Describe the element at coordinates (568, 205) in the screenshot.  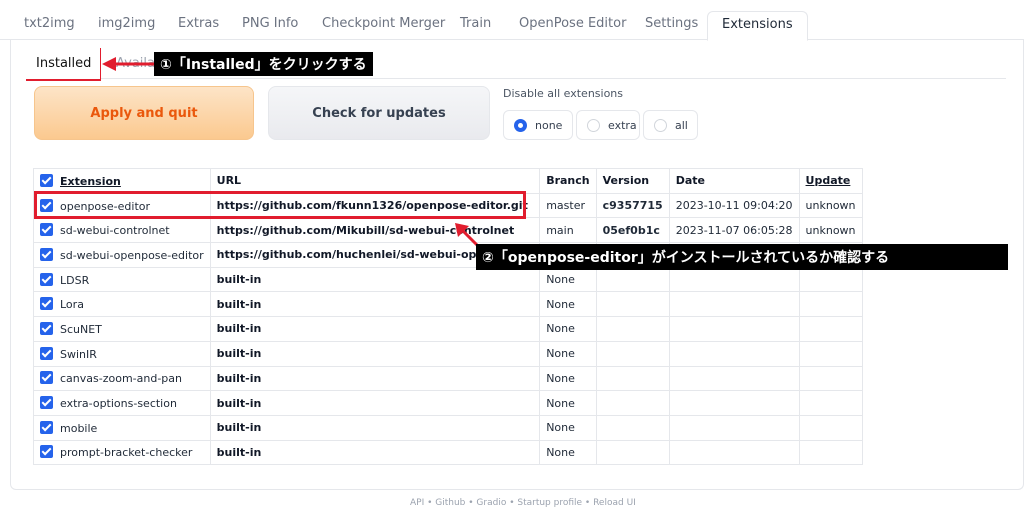
I see `cell-branch: master` at that location.